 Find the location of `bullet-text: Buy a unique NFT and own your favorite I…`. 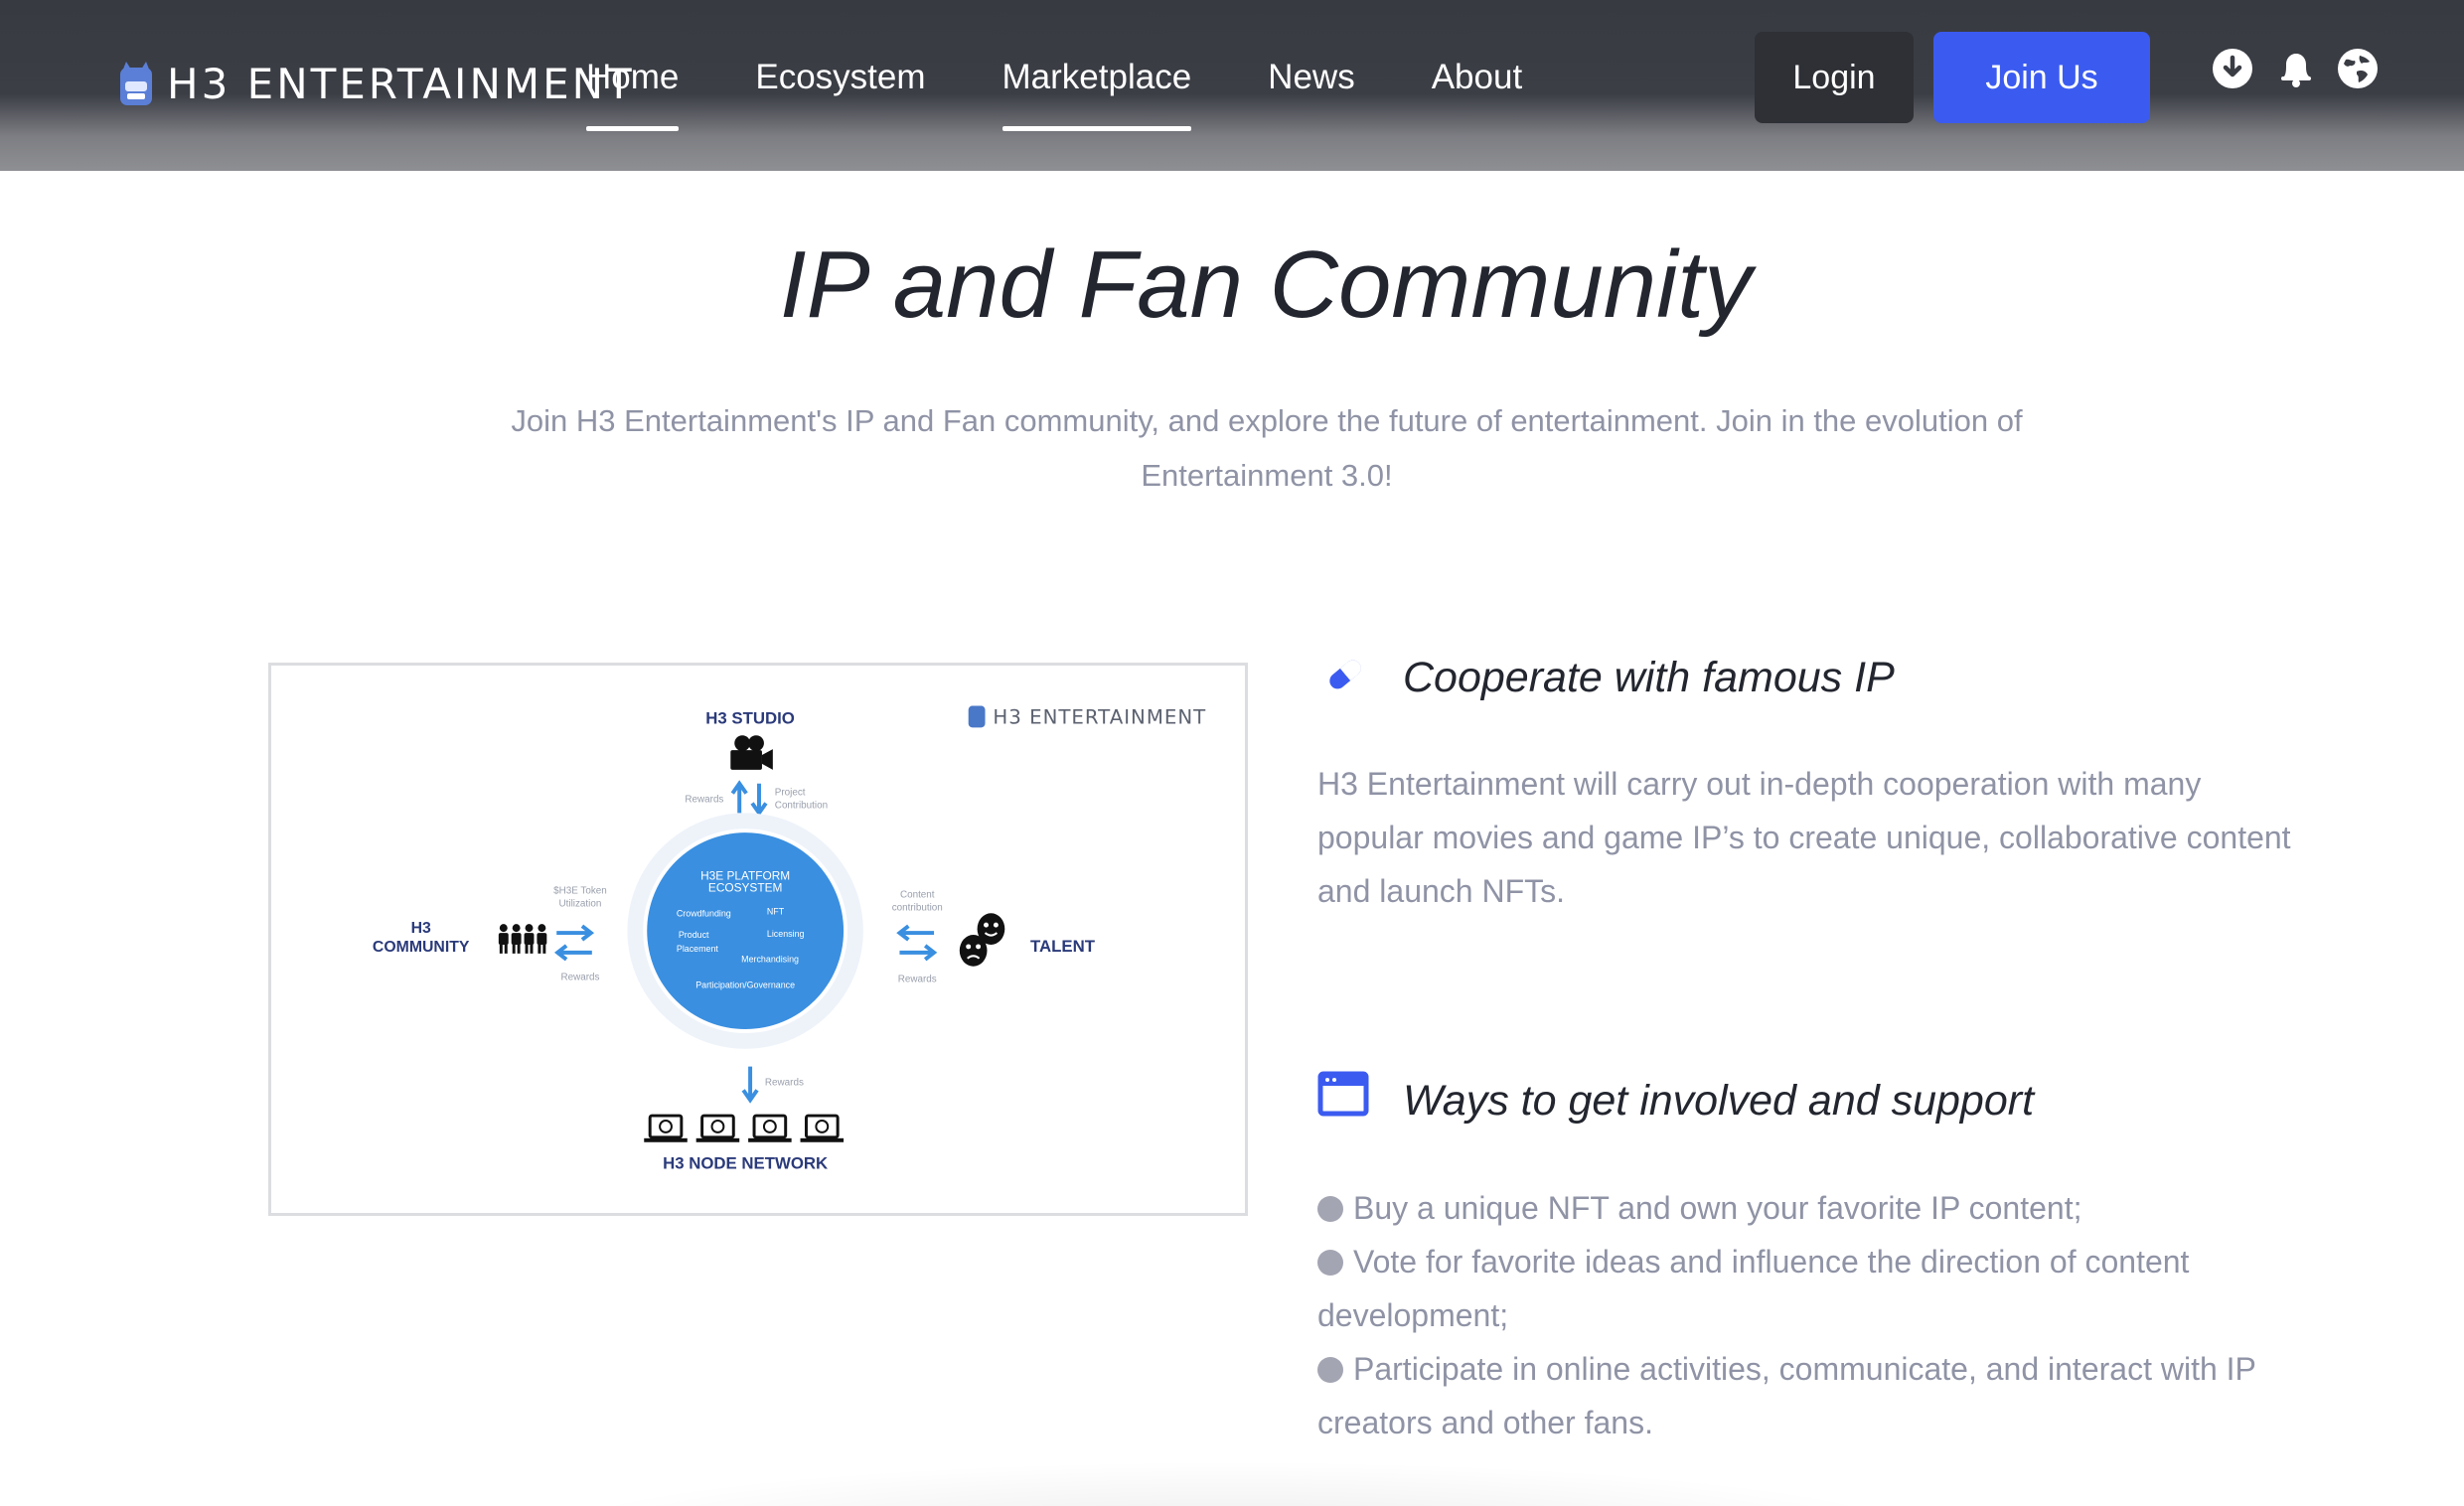

bullet-text: Buy a unique NFT and own your favorite I… is located at coordinates (1717, 1208).